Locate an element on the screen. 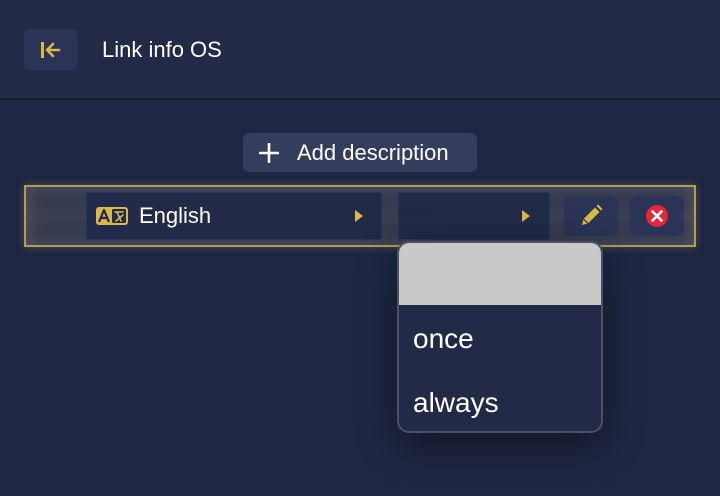 The height and width of the screenshot is (496, 720). collapse-sidebar-button is located at coordinates (51, 49).